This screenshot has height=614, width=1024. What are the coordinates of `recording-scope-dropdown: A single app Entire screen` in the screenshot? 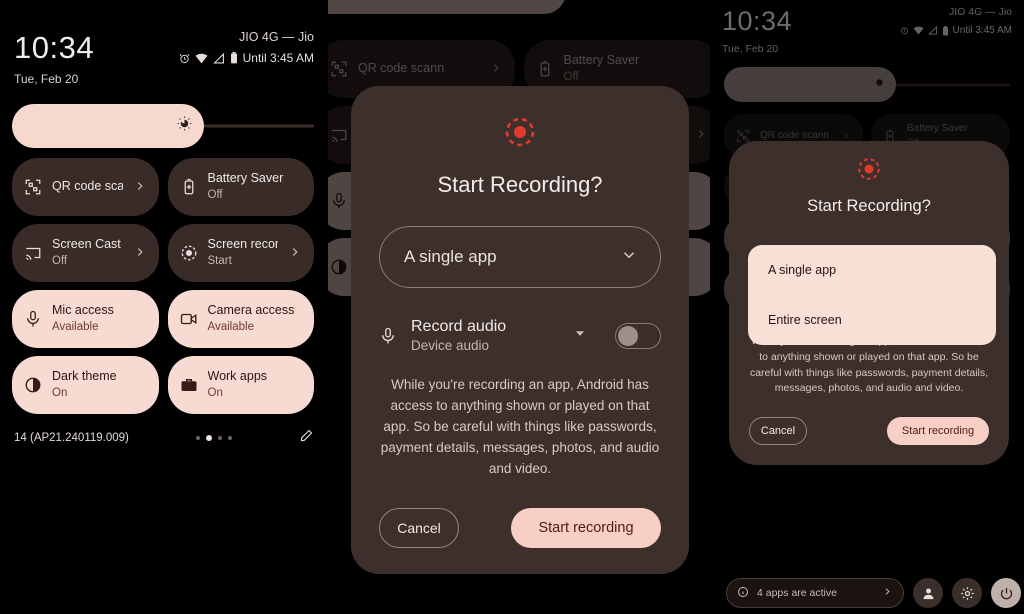 It's located at (872, 295).